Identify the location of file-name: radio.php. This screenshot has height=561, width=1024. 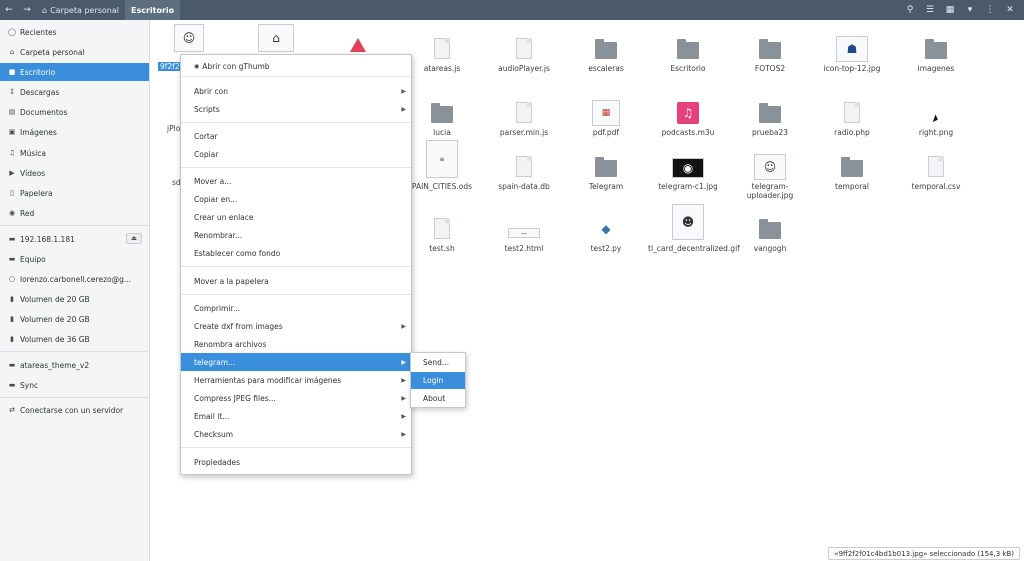
(852, 132).